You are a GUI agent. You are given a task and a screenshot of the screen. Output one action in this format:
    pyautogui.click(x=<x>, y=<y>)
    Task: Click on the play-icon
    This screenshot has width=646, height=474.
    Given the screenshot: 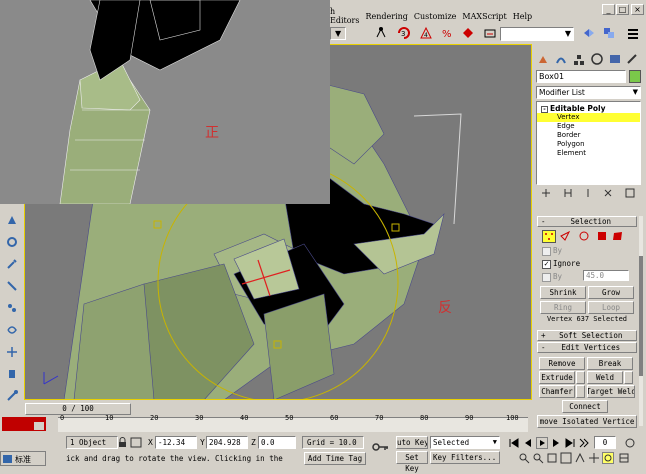 What is the action you would take?
    pyautogui.click(x=542, y=443)
    